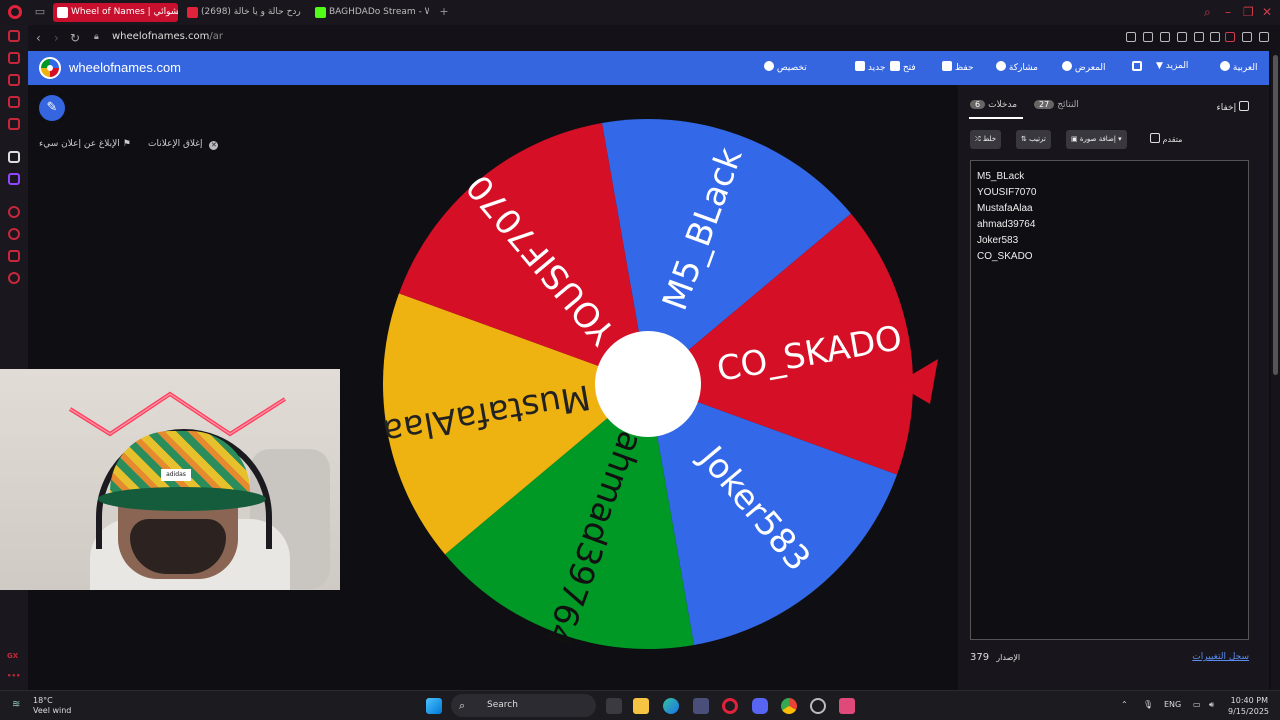 The width and height of the screenshot is (1280, 720). I want to click on sidebar-extensions-icon, so click(14, 256).